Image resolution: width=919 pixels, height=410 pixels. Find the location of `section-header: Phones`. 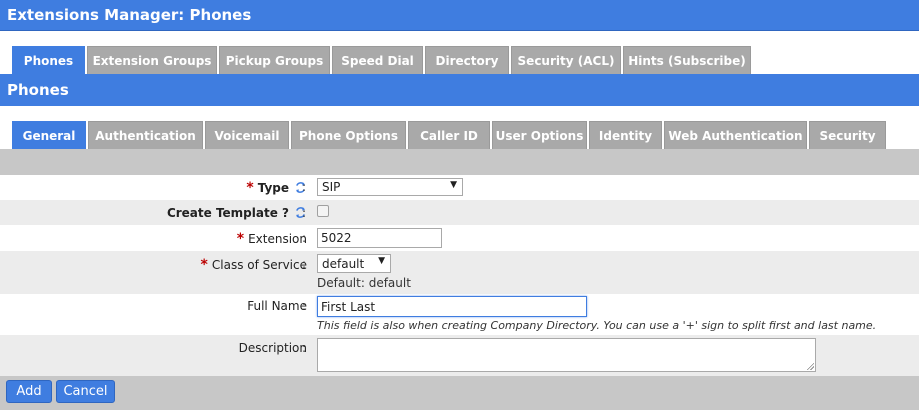

section-header: Phones is located at coordinates (459, 90).